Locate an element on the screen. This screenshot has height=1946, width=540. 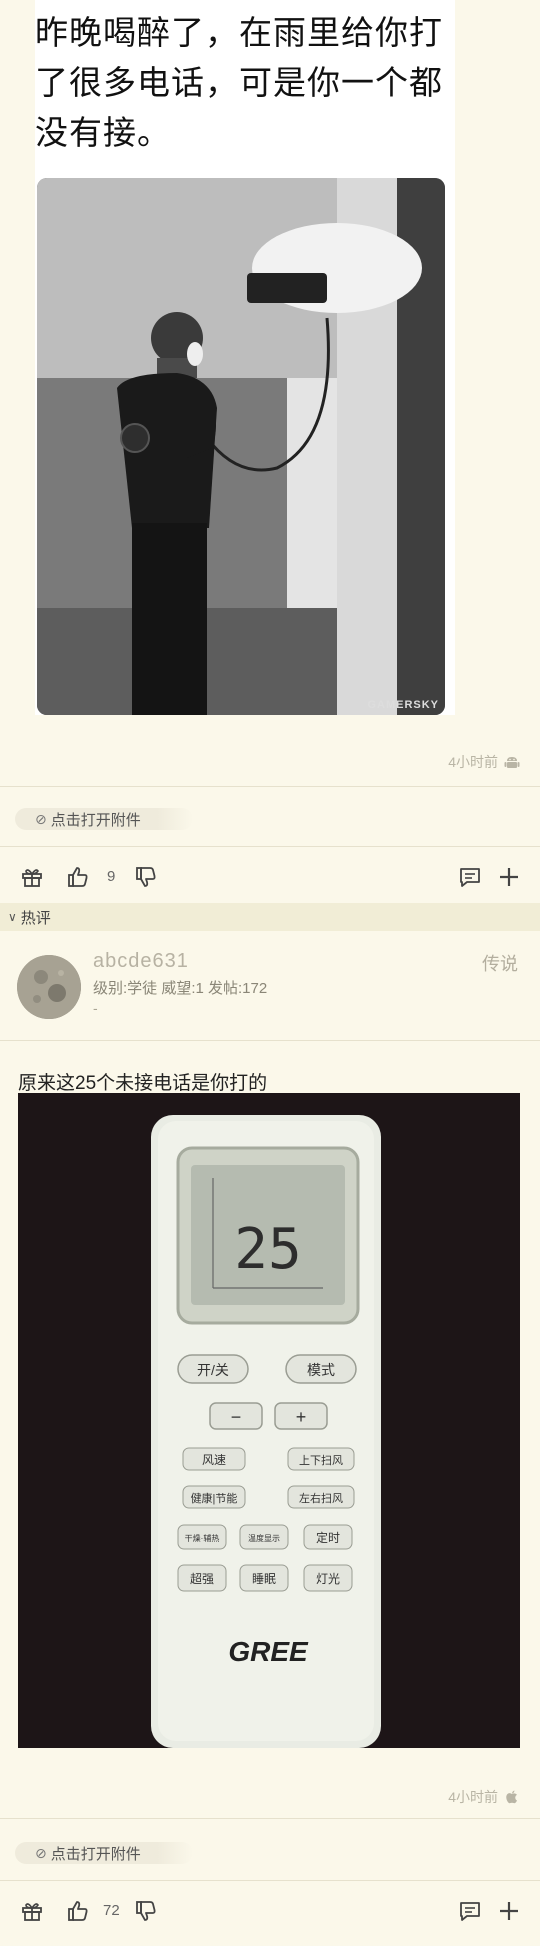
reply-action-bar: 72 is located at coordinates (270, 1911).